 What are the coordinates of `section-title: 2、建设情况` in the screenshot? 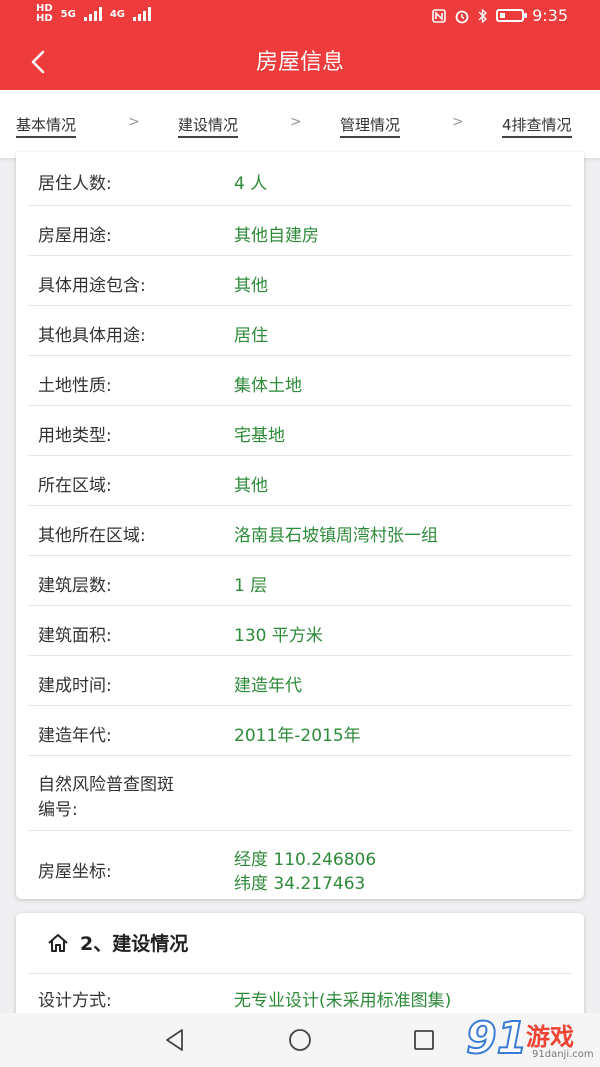 It's located at (134, 944).